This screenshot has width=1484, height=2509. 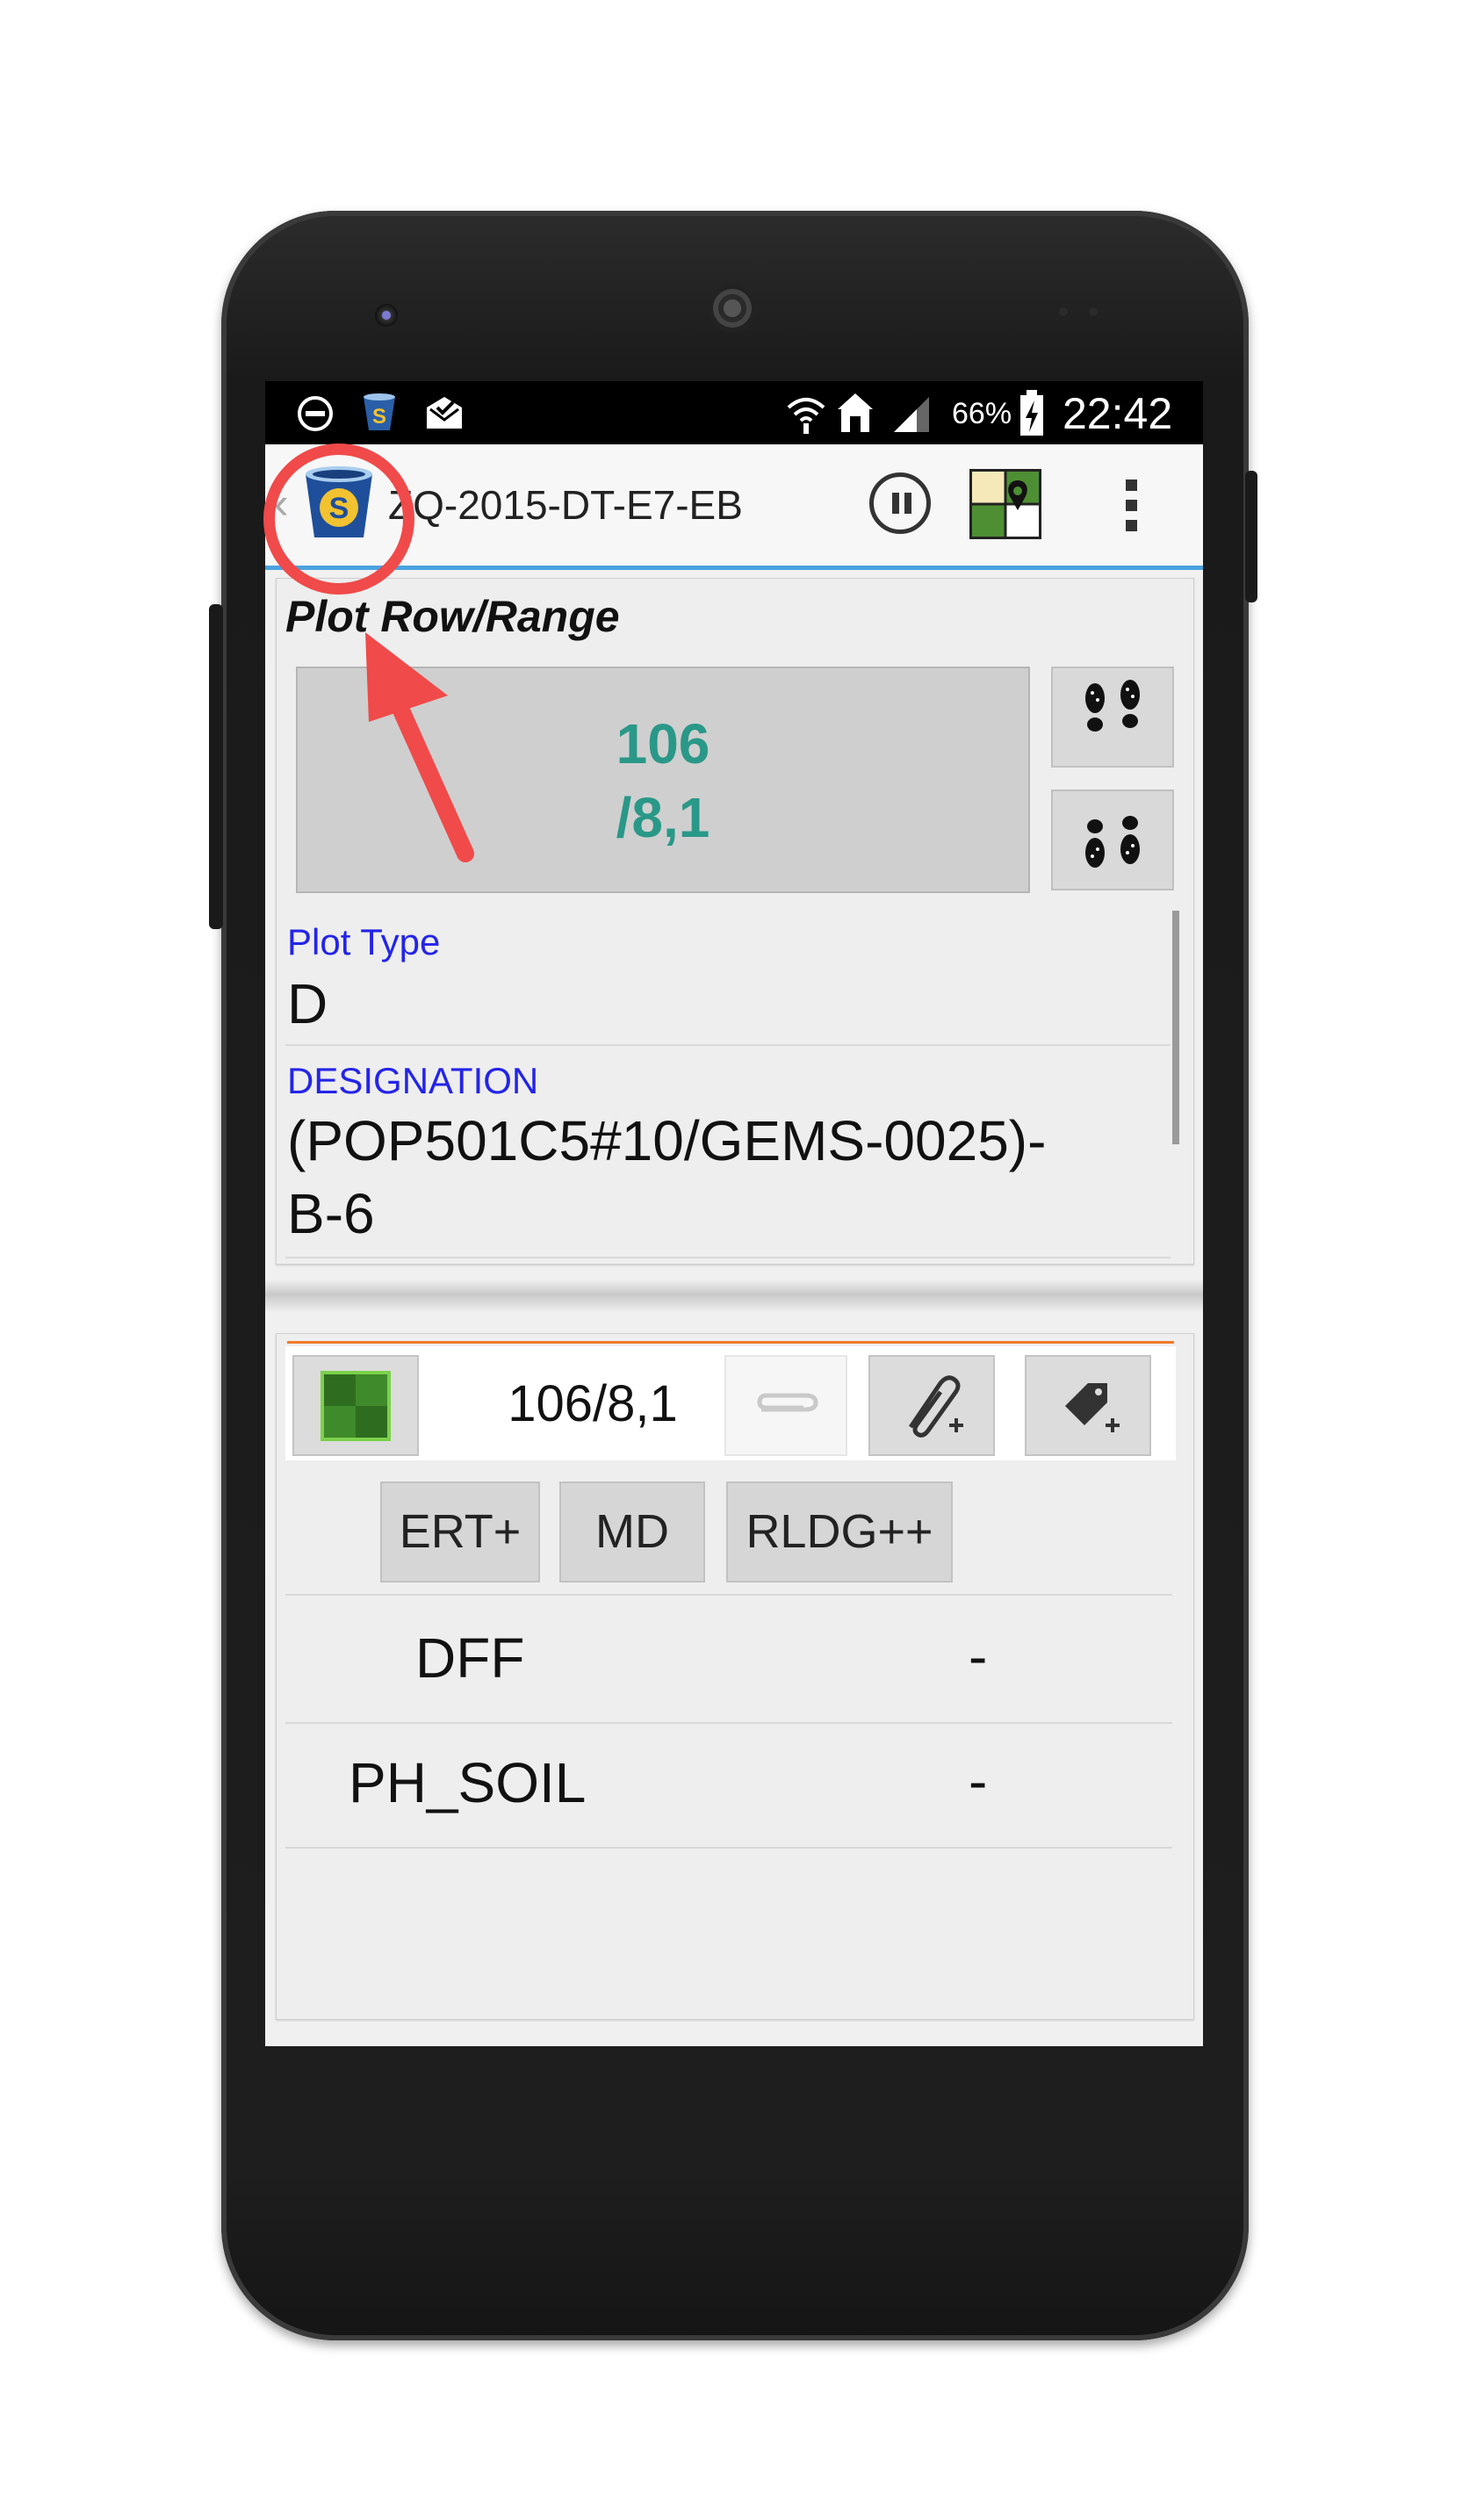 What do you see at coordinates (1175, 1027) in the screenshot?
I see `scrollbar` at bounding box center [1175, 1027].